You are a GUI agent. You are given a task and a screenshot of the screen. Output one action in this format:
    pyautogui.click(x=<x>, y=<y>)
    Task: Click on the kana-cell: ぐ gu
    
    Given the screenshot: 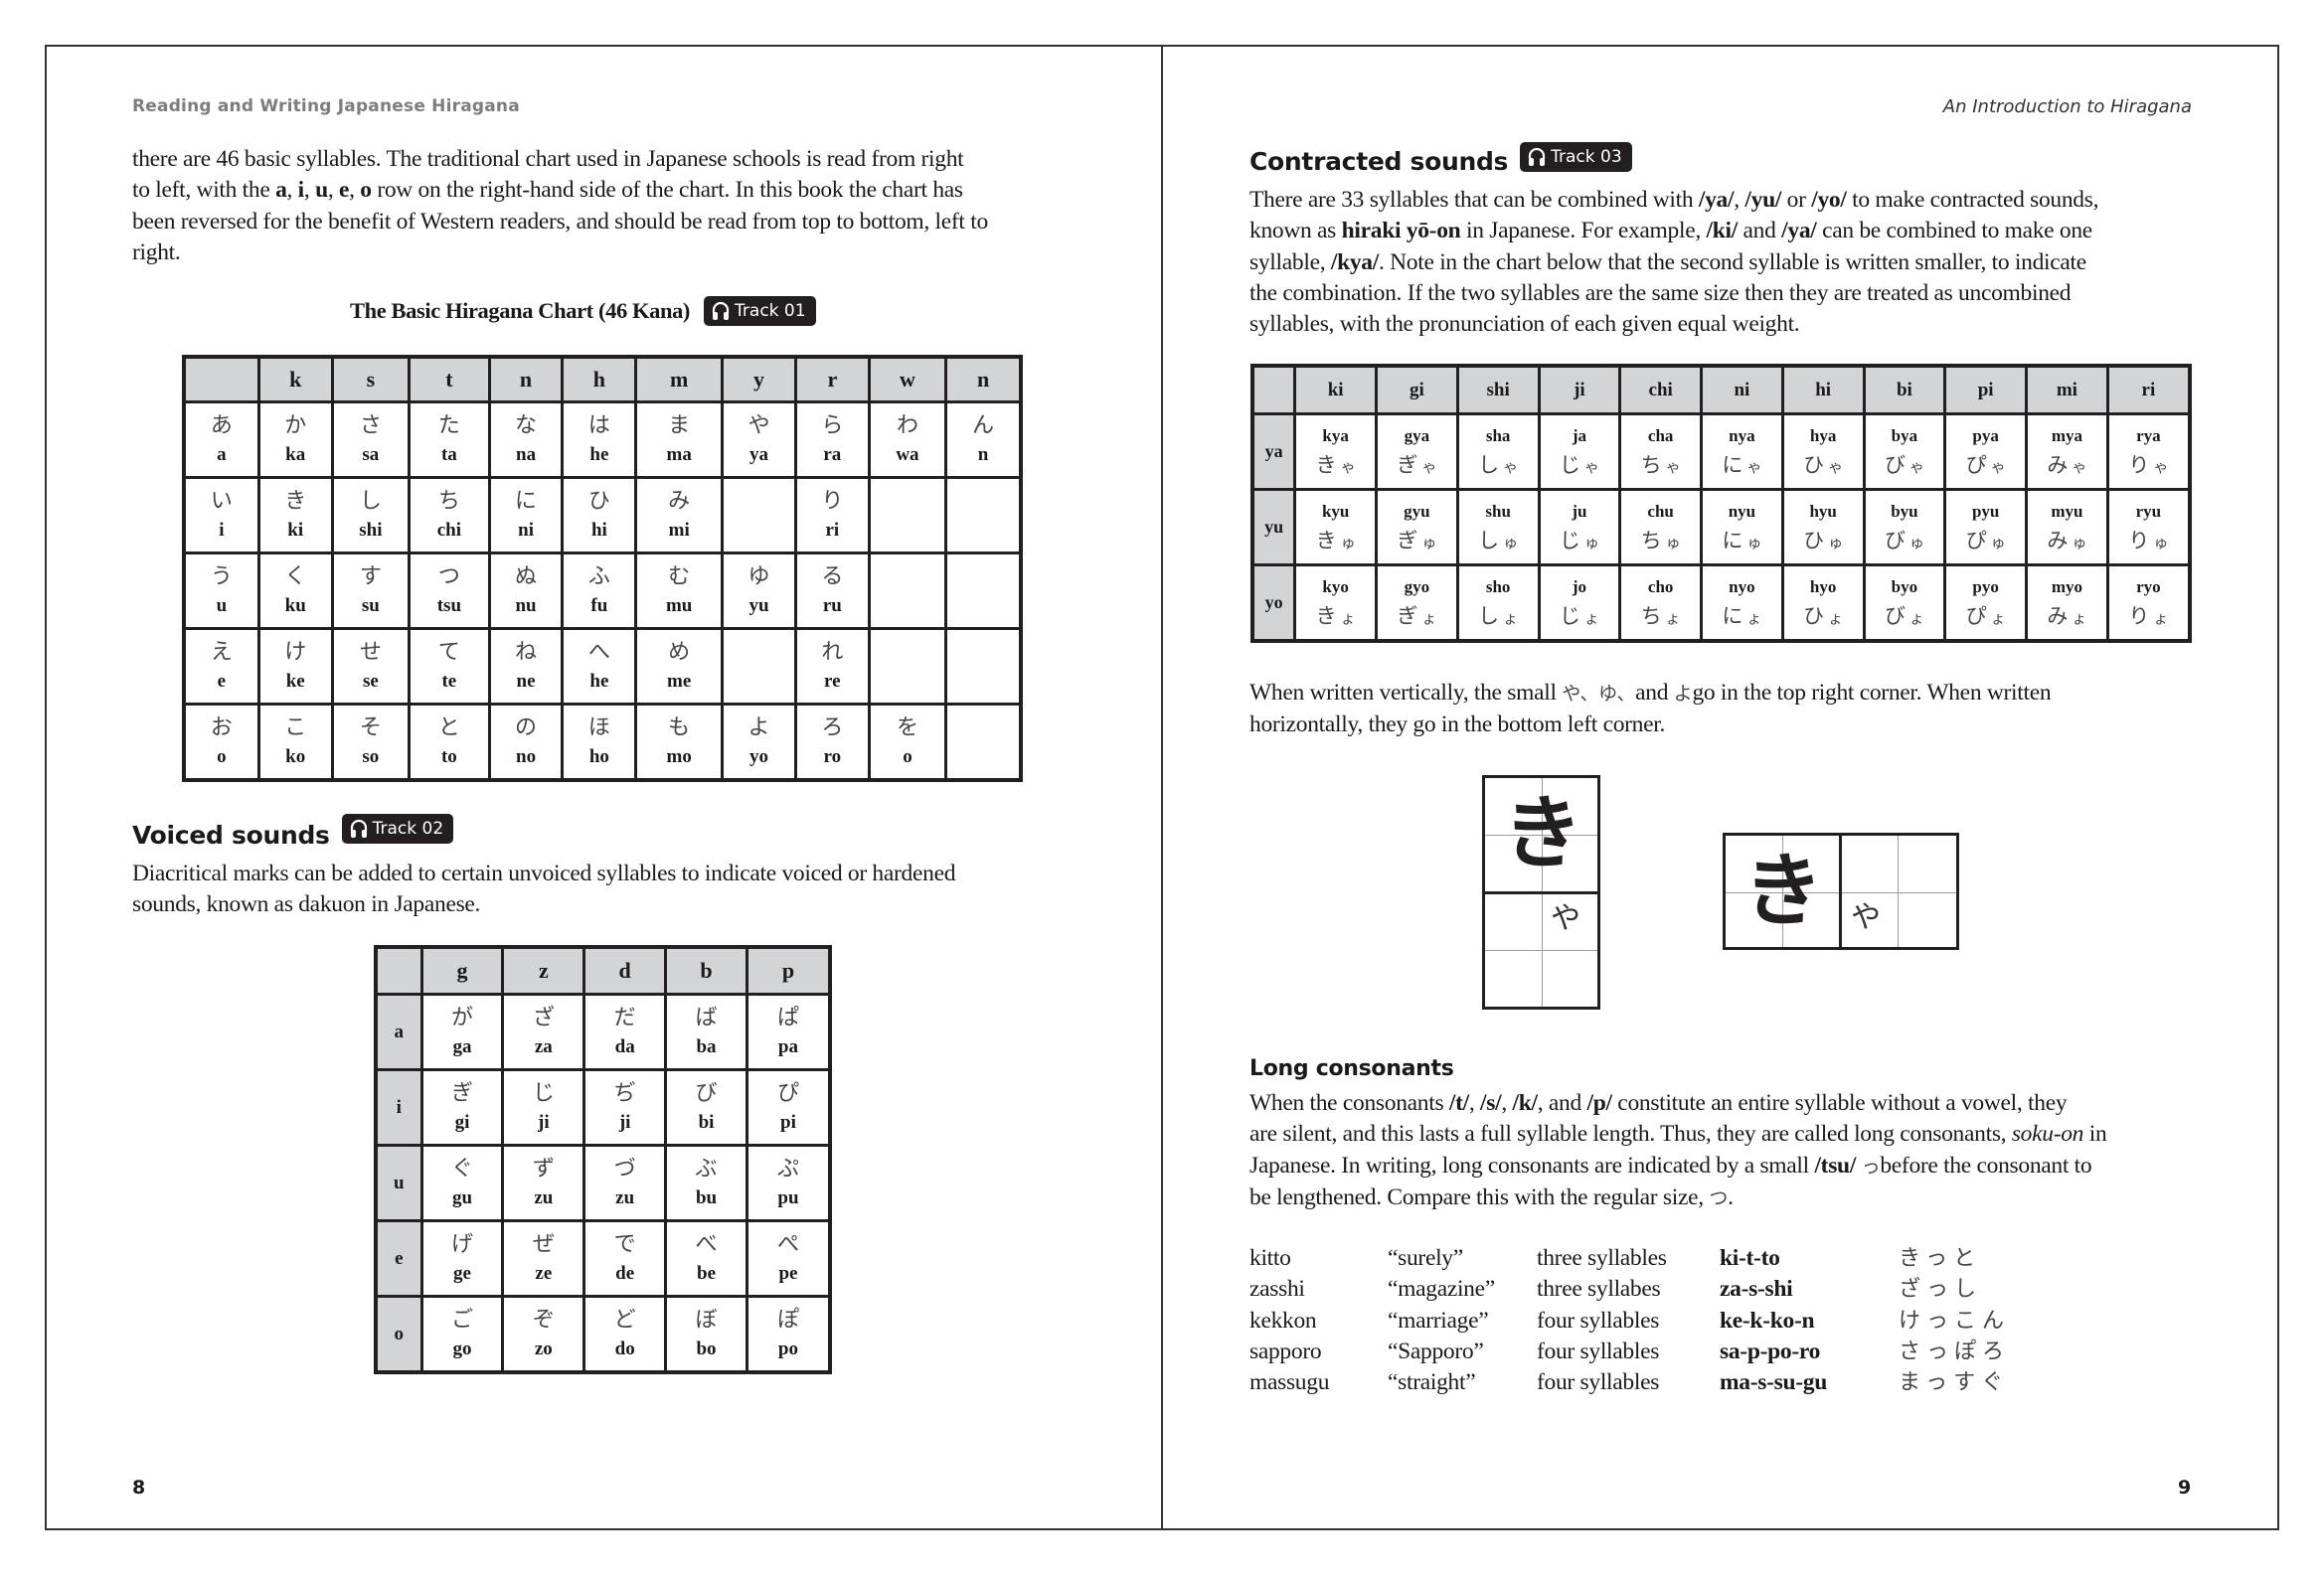 What is the action you would take?
    pyautogui.click(x=462, y=1183)
    